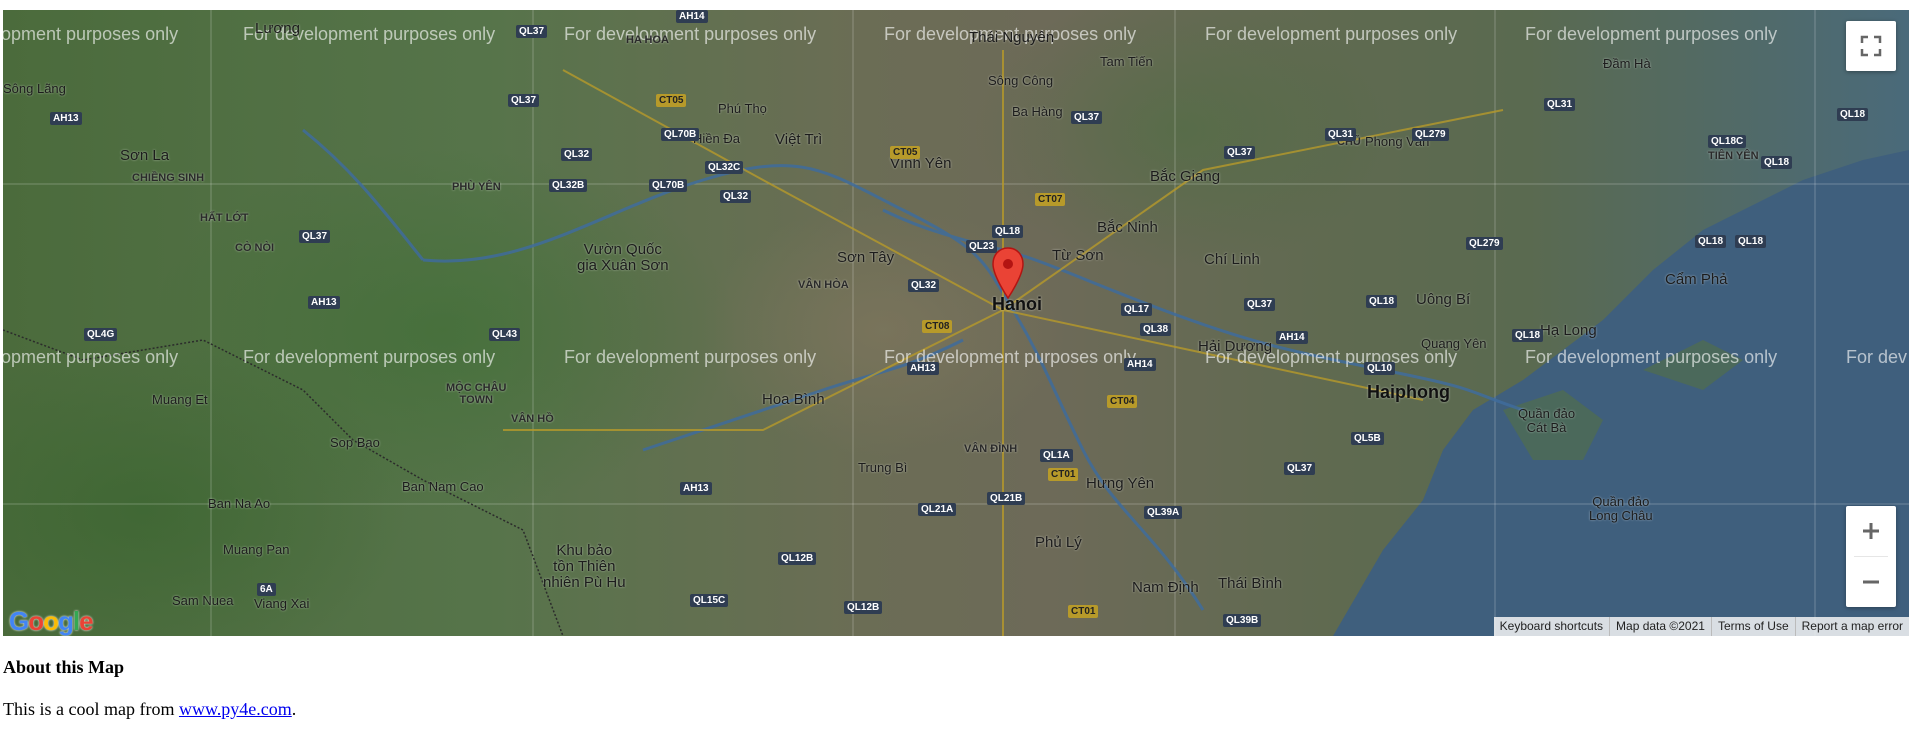 This screenshot has height=736, width=1912. Describe the element at coordinates (1056, 455) in the screenshot. I see `road-shield: QL1A` at that location.